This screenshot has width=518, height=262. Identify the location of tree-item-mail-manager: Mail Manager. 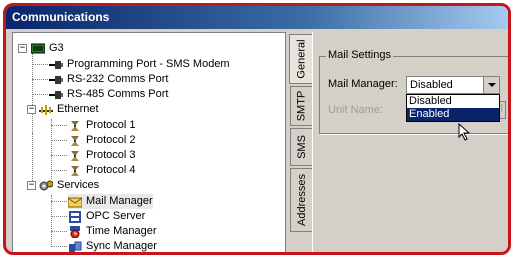
(110, 201).